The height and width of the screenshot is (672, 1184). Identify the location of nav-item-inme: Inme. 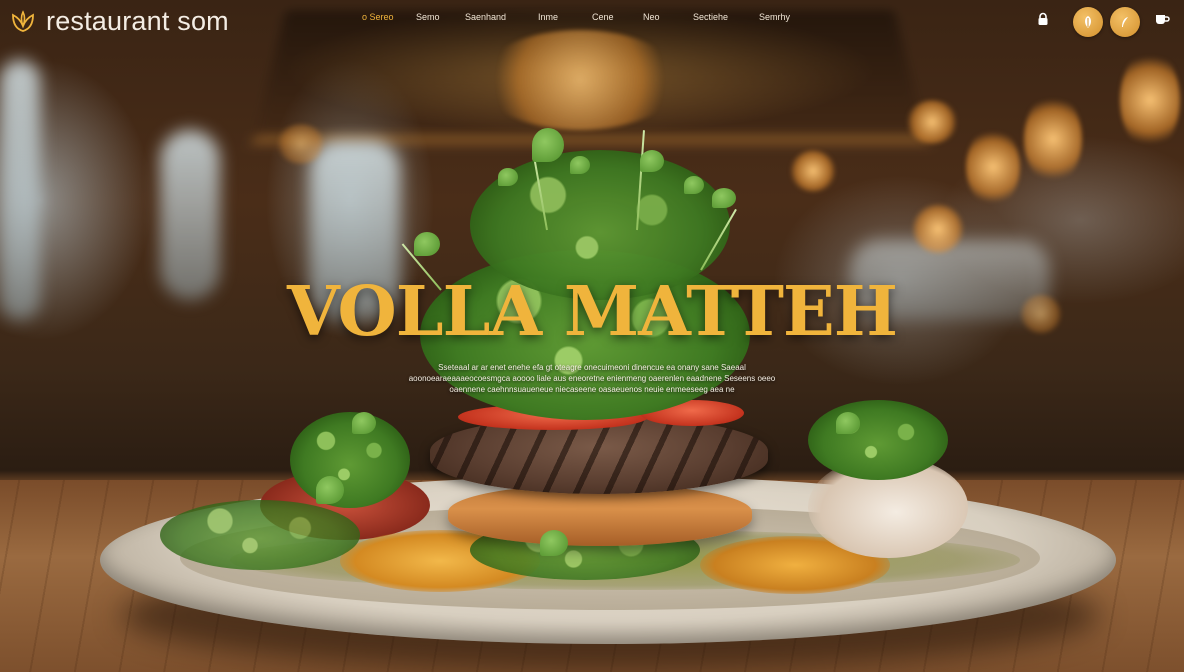
(548, 17).